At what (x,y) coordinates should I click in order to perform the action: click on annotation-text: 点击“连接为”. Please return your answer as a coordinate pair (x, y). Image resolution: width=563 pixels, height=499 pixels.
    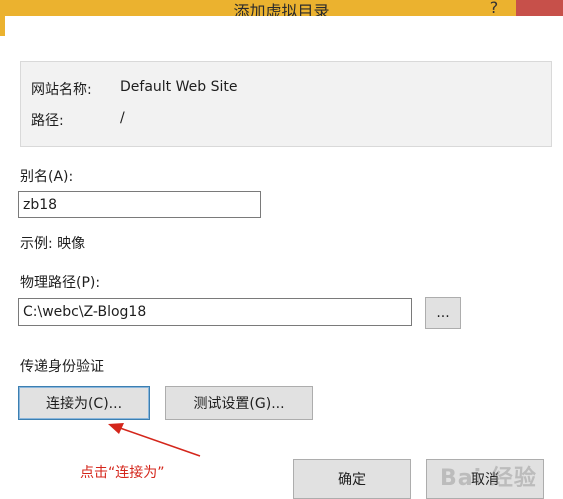
    Looking at the image, I should click on (122, 473).